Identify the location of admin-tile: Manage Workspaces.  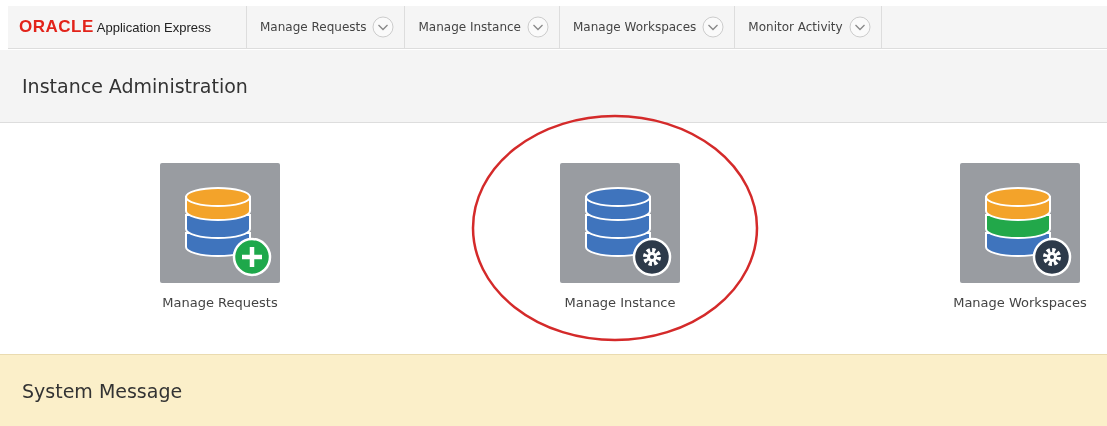
(963, 258).